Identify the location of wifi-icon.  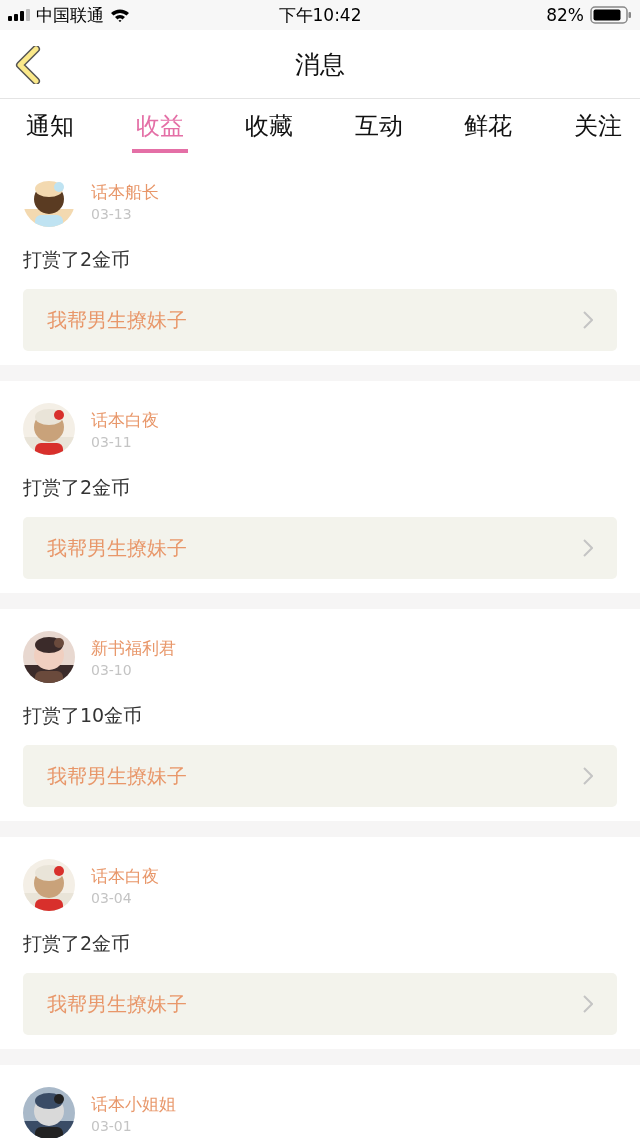
(120, 15).